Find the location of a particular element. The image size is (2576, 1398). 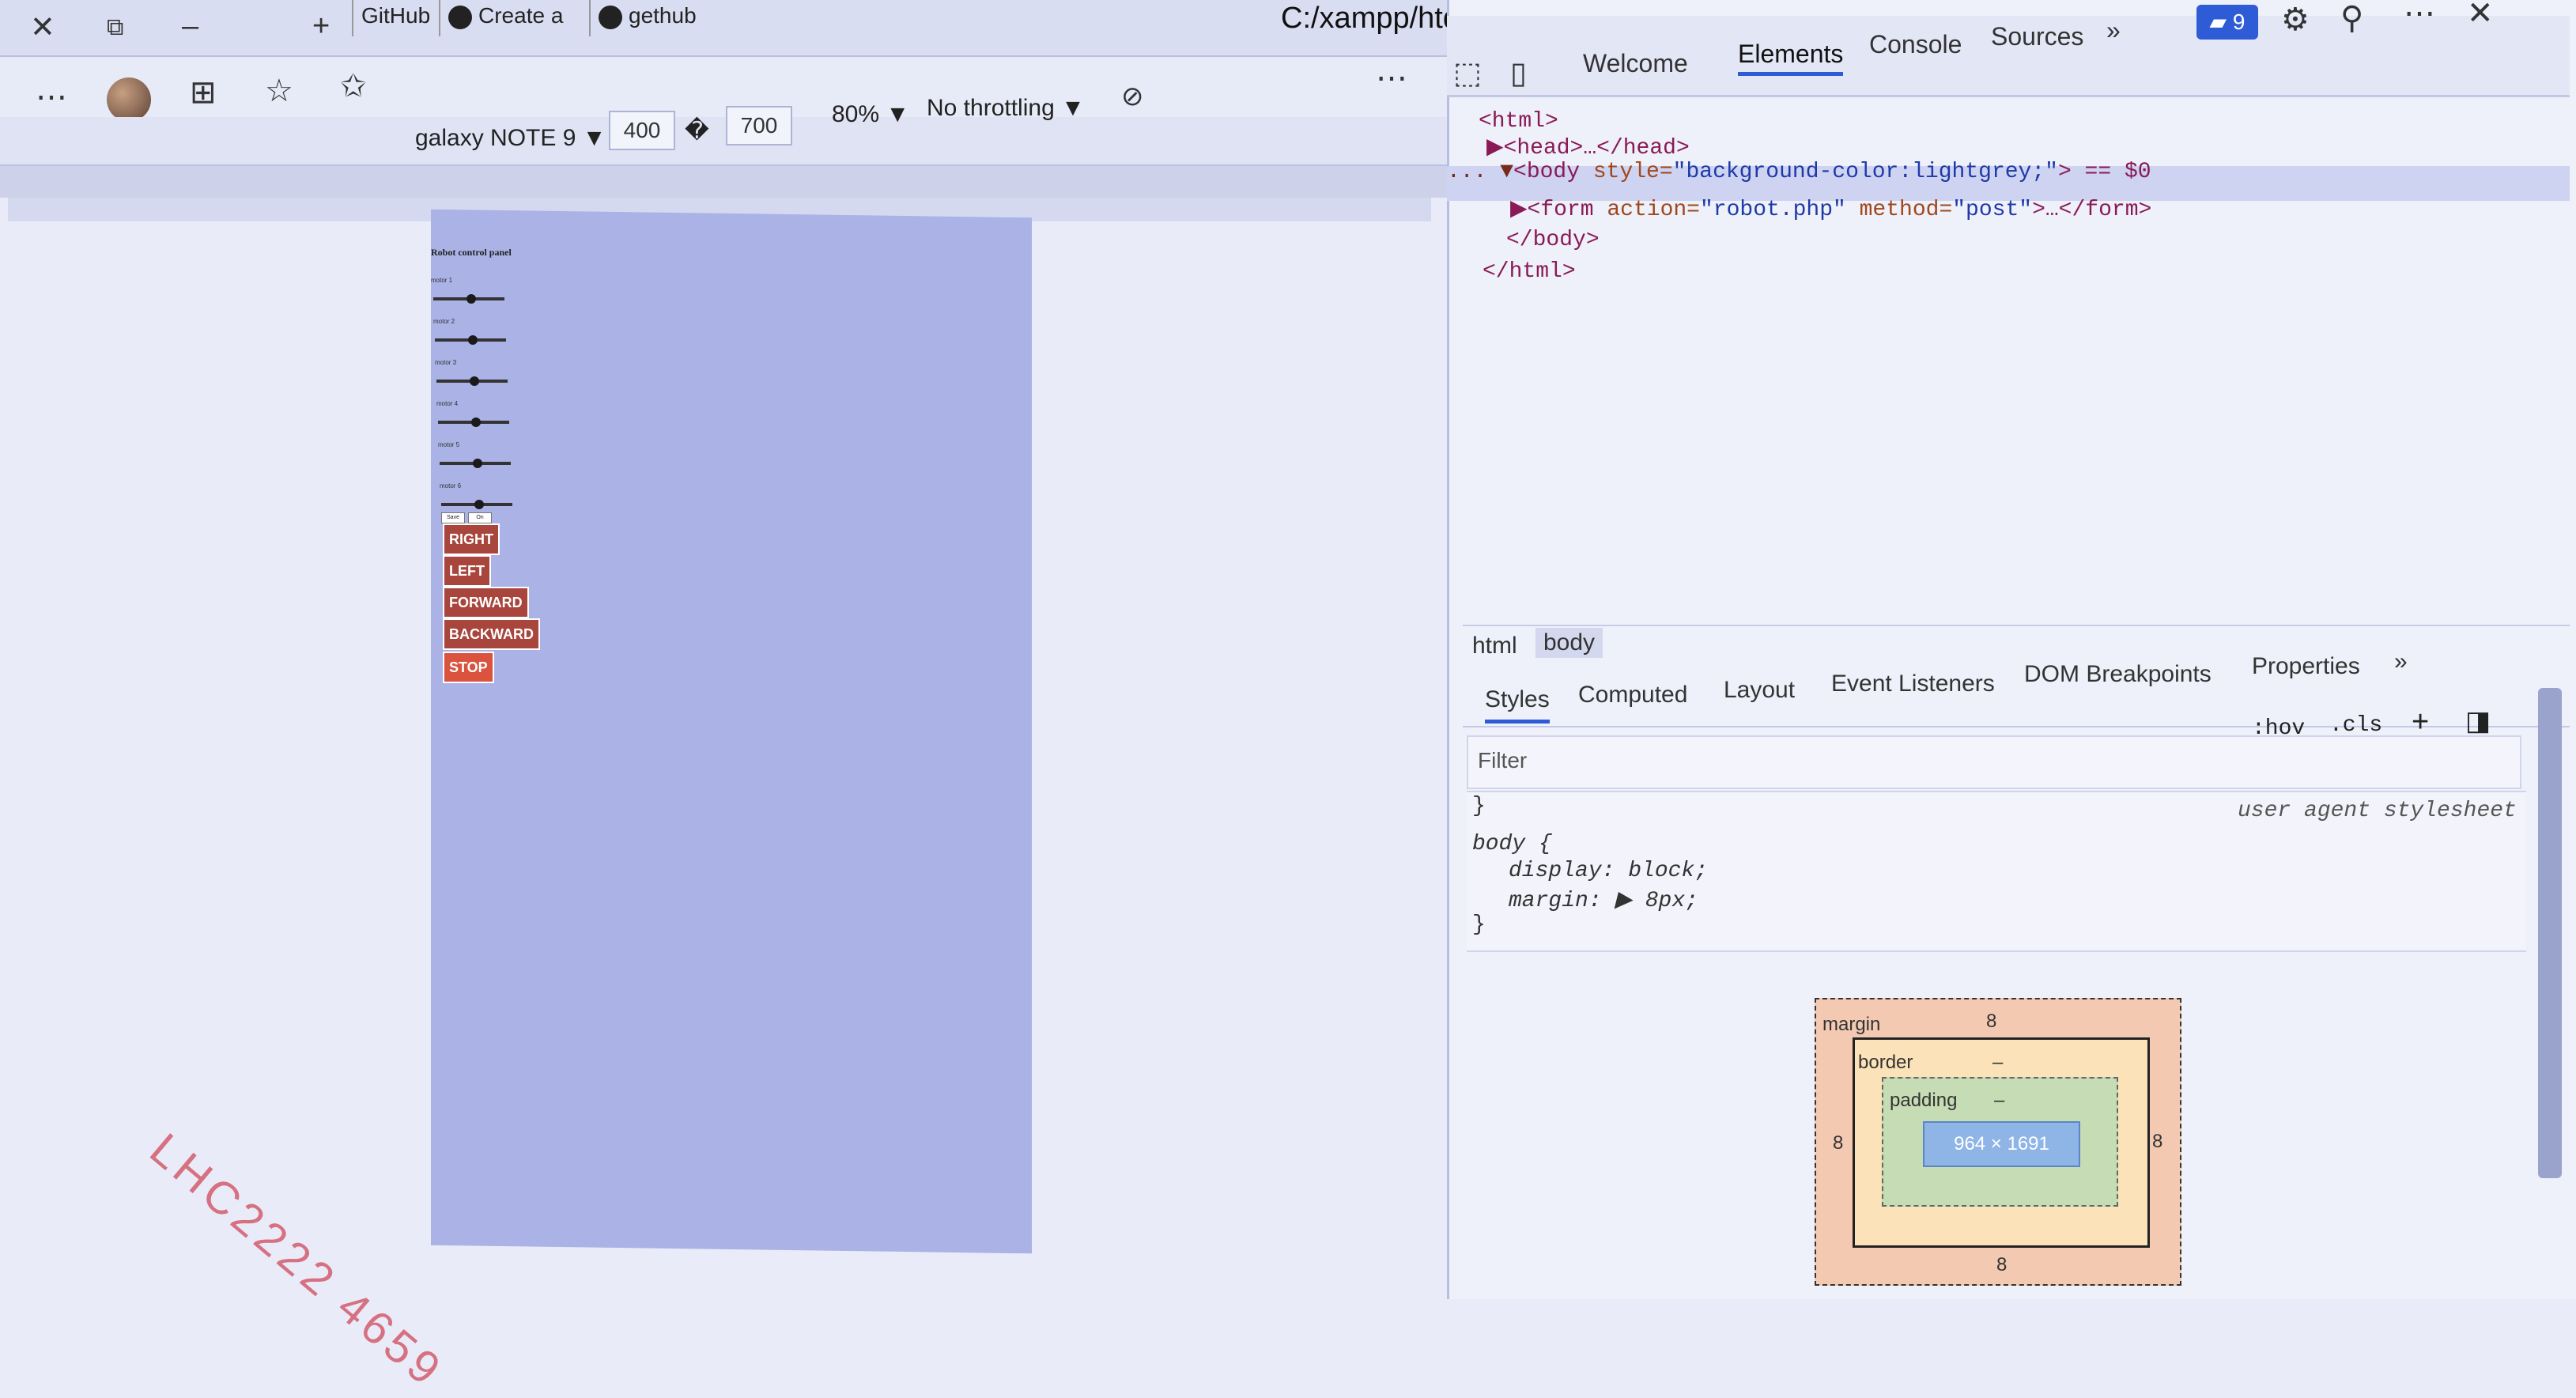

stamp-watermark: LHC2222 4659 is located at coordinates (297, 1261).